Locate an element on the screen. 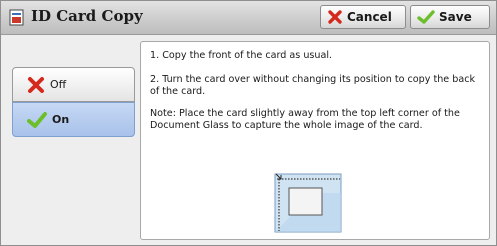  option-on-label: On is located at coordinates (61, 119).